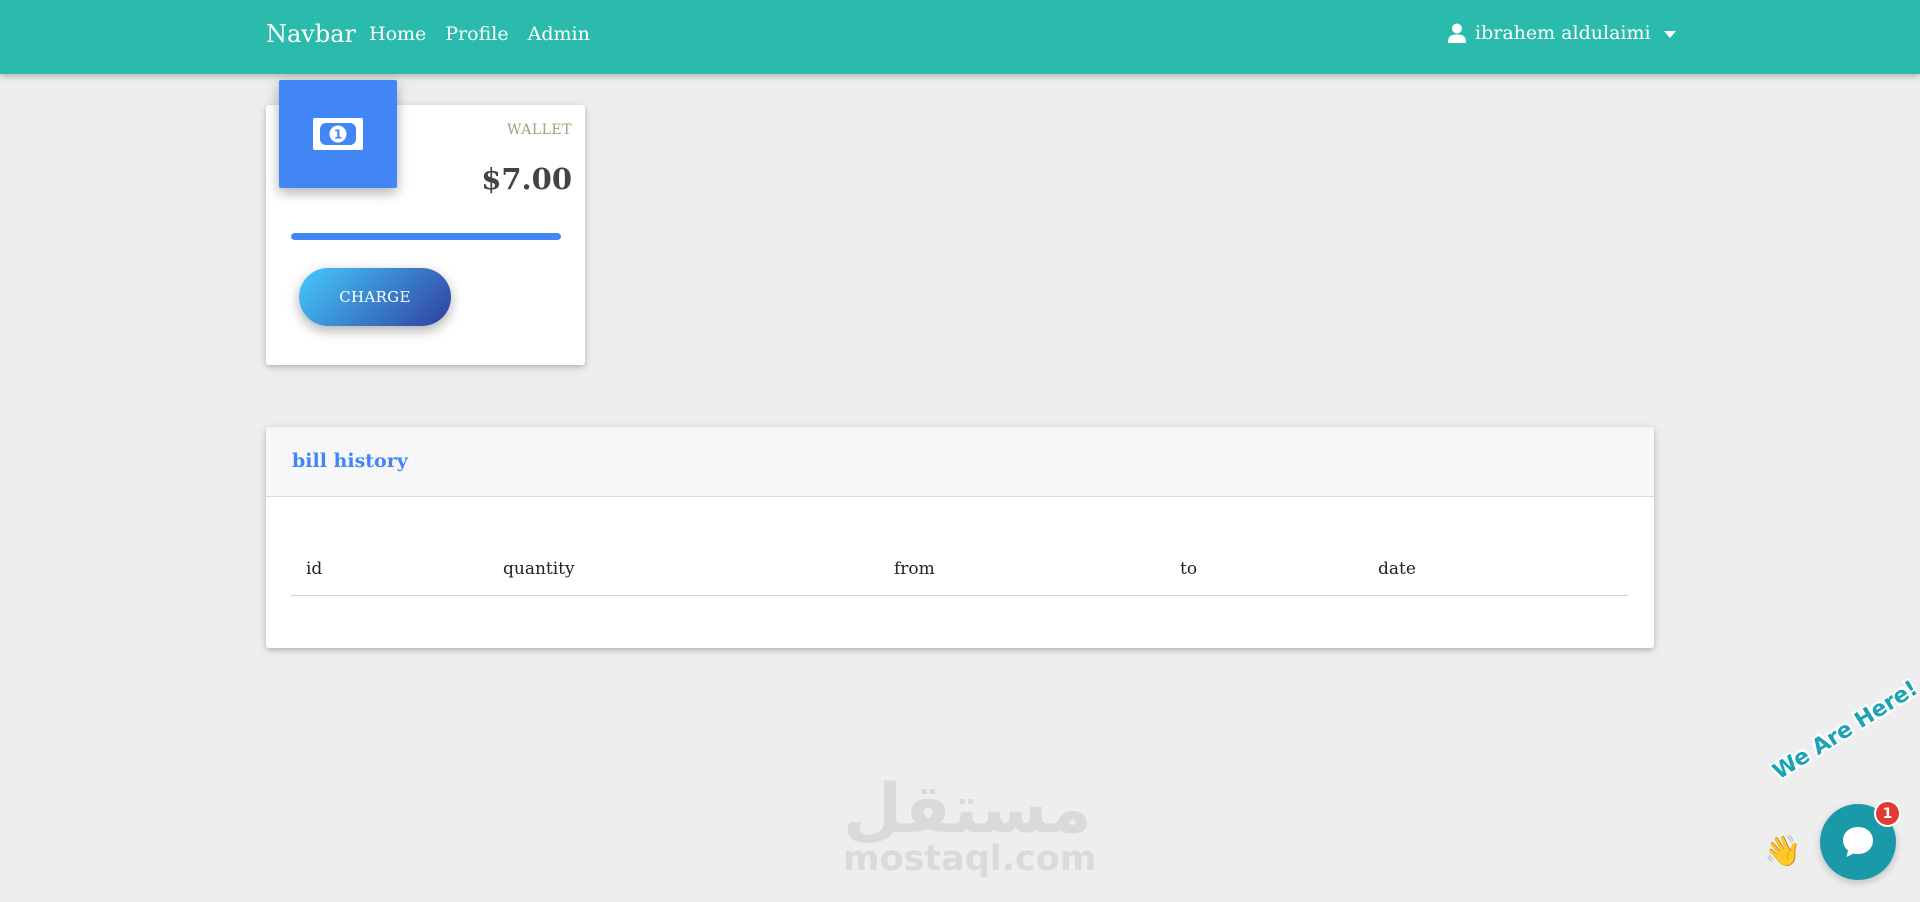 Image resolution: width=1920 pixels, height=902 pixels. I want to click on wallet-progress-fill, so click(426, 236).